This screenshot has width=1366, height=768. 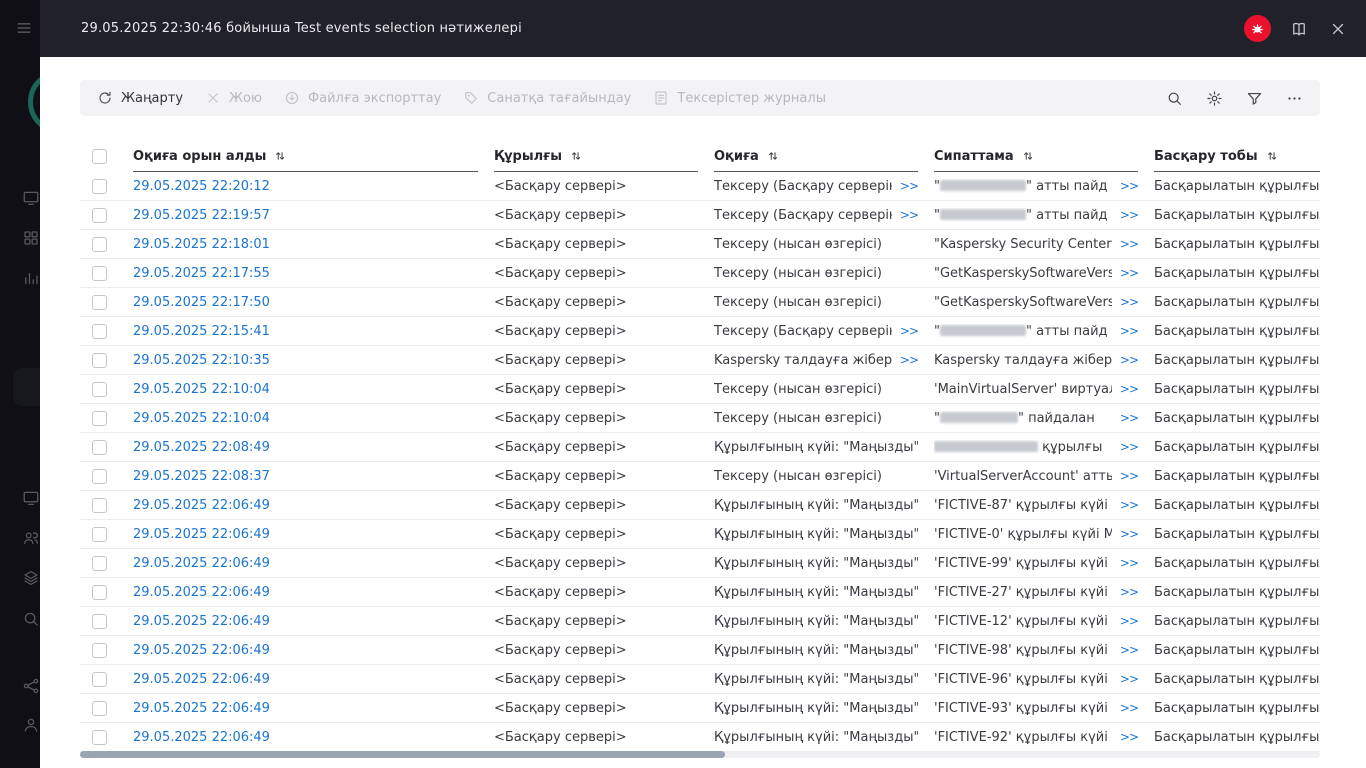 I want to click on select-all-checkbox, so click(x=99, y=156).